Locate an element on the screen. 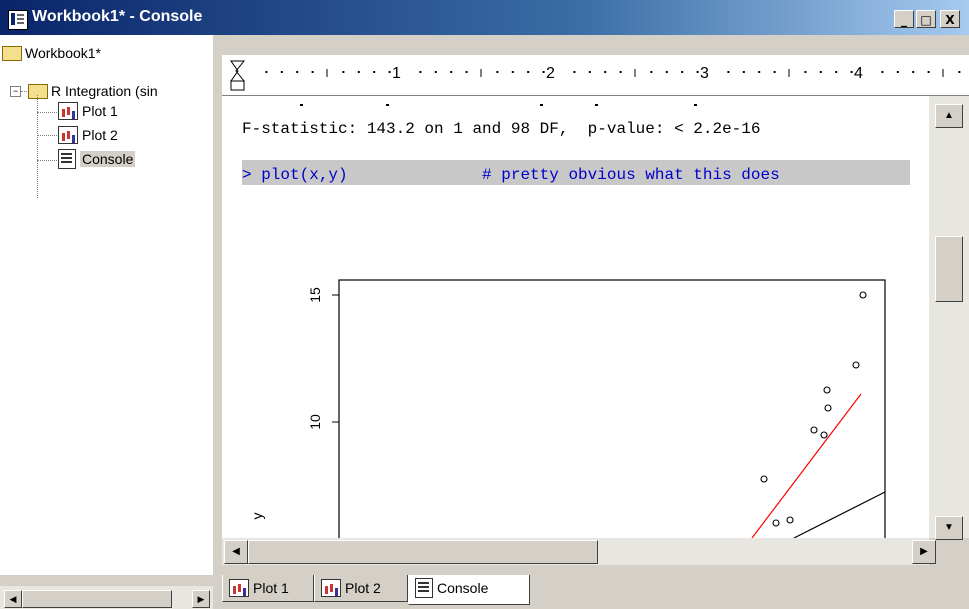 This screenshot has width=969, height=609. tree-horizontal-scrollbar: ◀ ▶ is located at coordinates (106, 597).